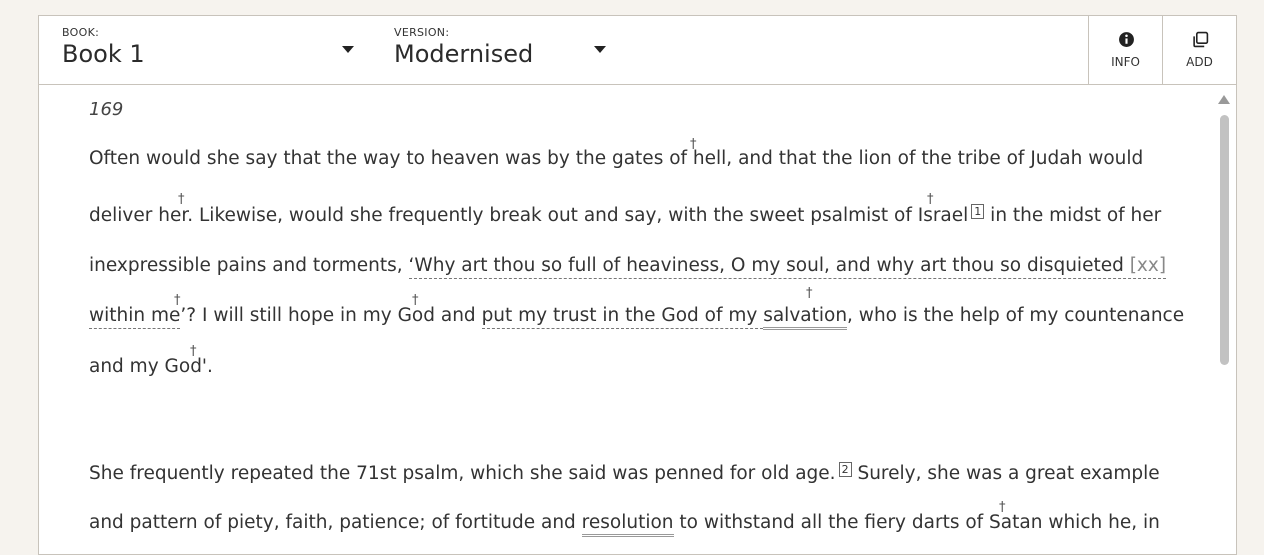 The height and width of the screenshot is (555, 1264). What do you see at coordinates (212, 50) in the screenshot?
I see `book-select: BOOK: Book 1` at bounding box center [212, 50].